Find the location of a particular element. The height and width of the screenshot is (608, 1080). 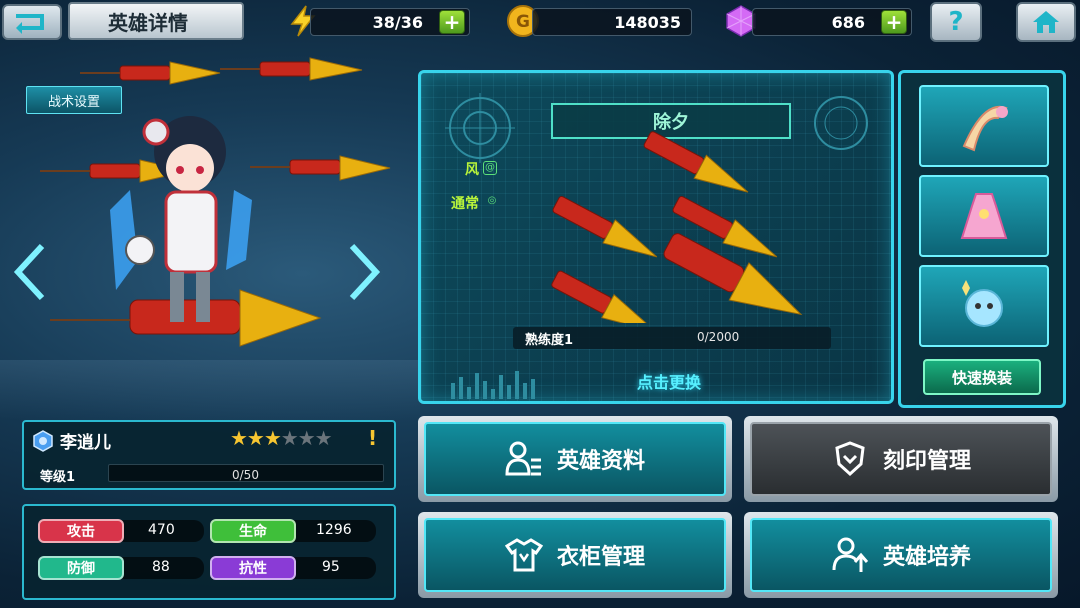

user-upgrade-icon is located at coordinates (850, 554).